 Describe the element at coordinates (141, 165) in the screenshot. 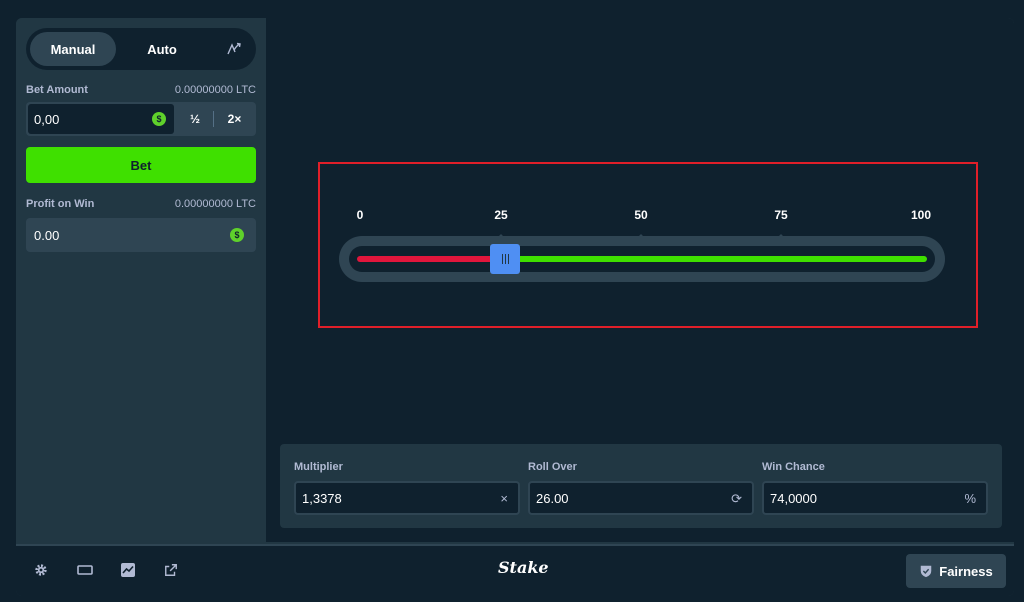

I see `bet-button: Bet` at that location.